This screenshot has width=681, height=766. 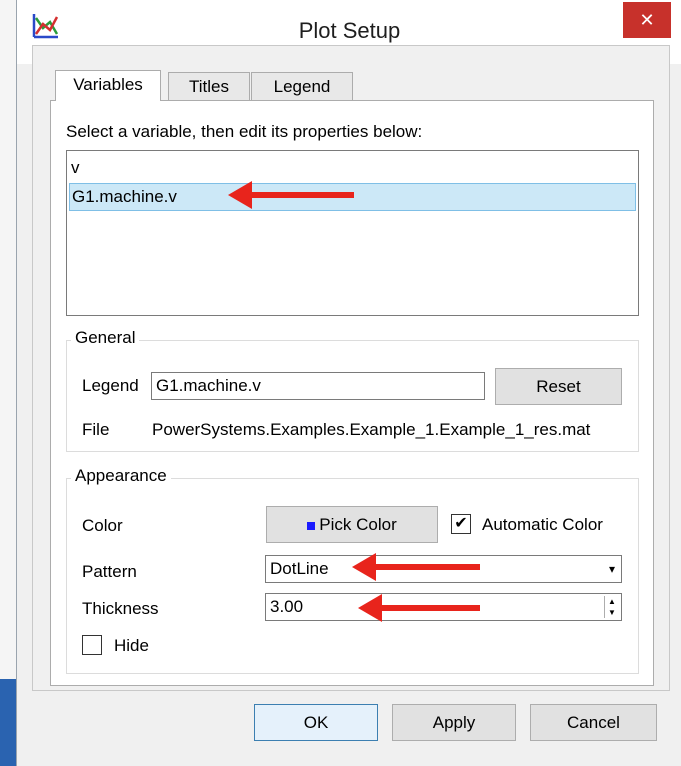 What do you see at coordinates (419, 608) in the screenshot?
I see `annotation-arrow-thickness` at bounding box center [419, 608].